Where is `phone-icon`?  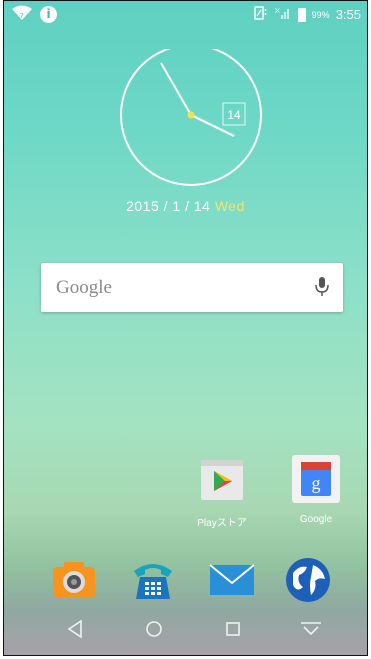
phone-icon is located at coordinates (153, 580).